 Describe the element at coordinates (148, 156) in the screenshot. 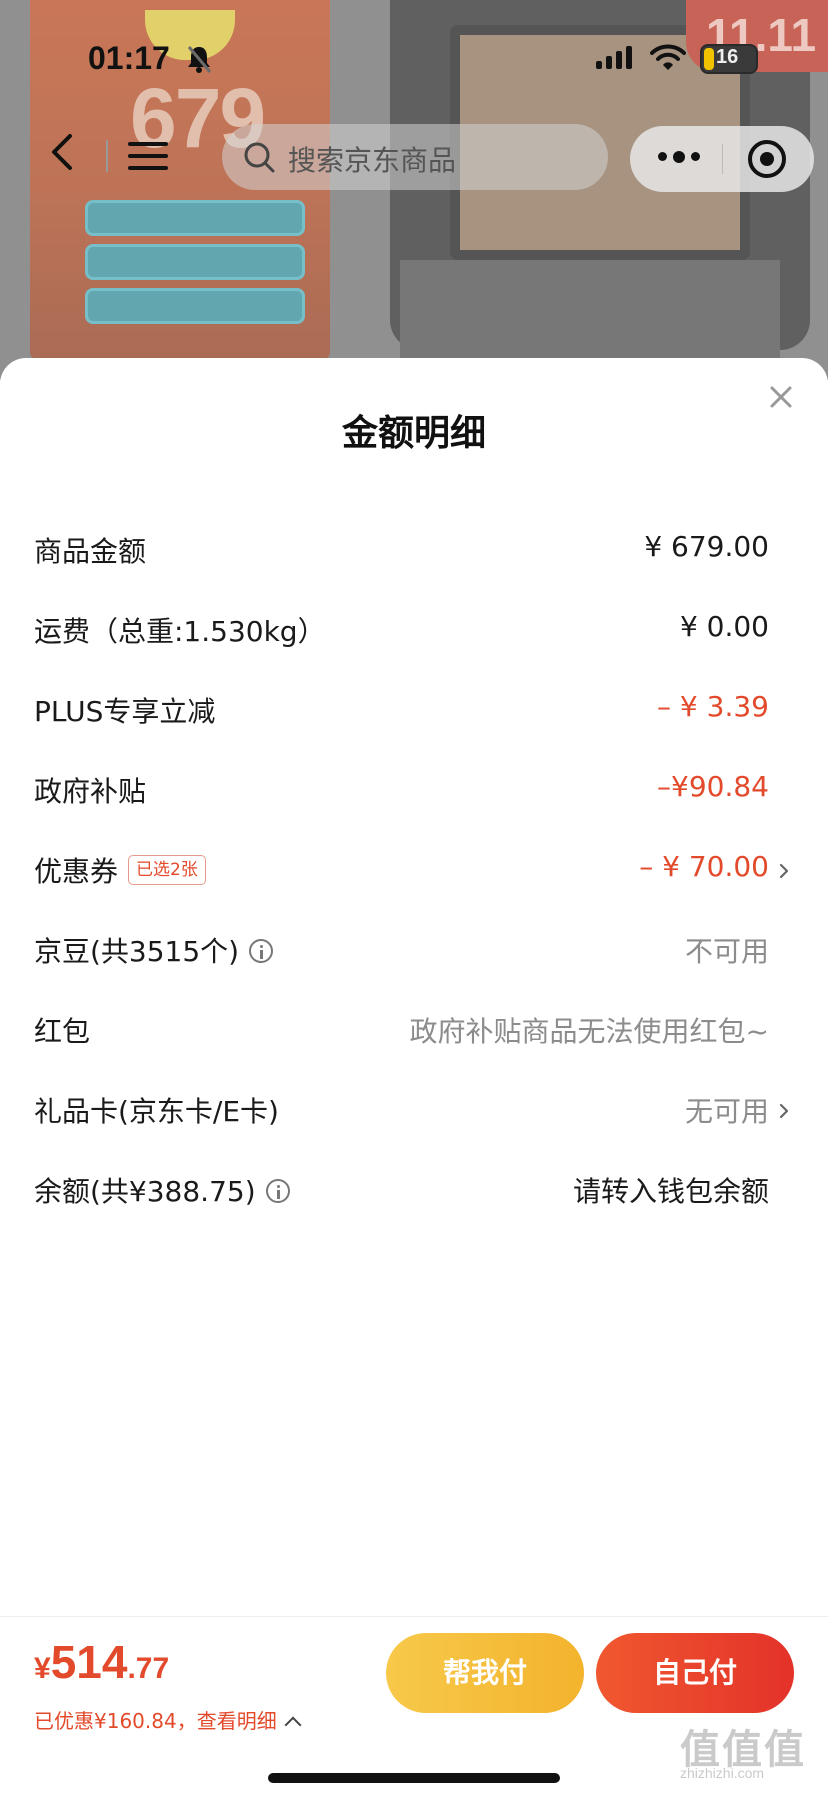

I see `menu-icon` at that location.